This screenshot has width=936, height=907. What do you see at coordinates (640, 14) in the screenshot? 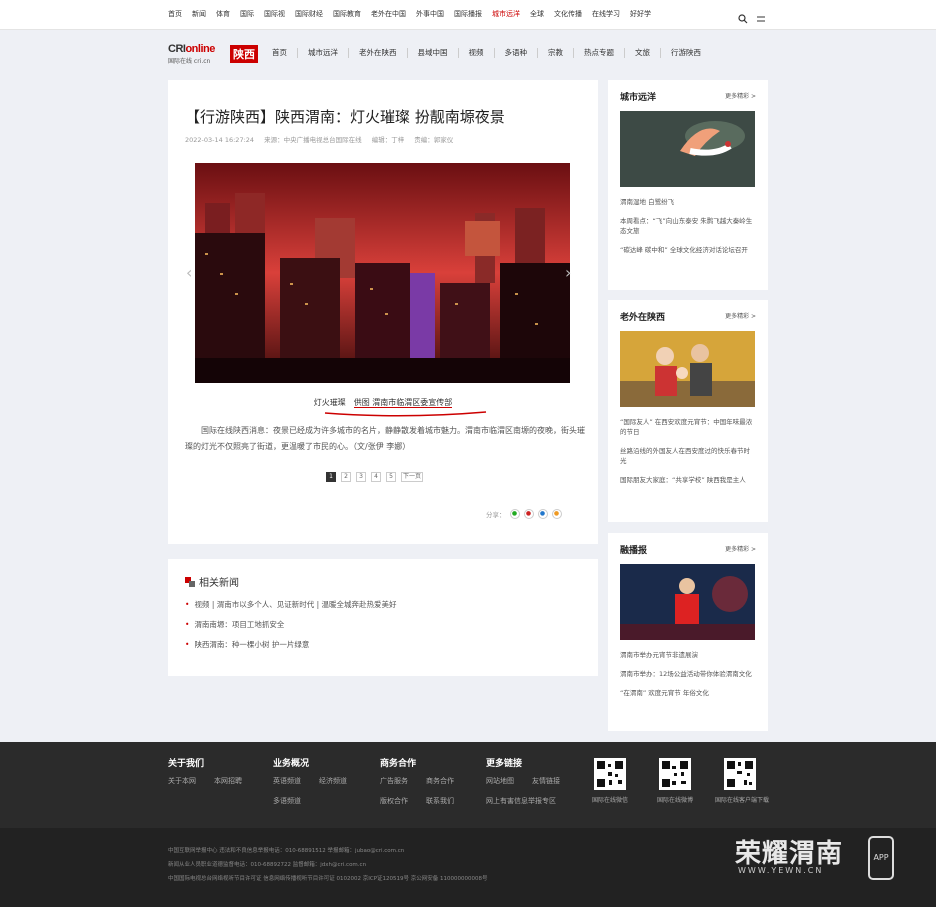
I see `top-nav-item: 好好学` at bounding box center [640, 14].